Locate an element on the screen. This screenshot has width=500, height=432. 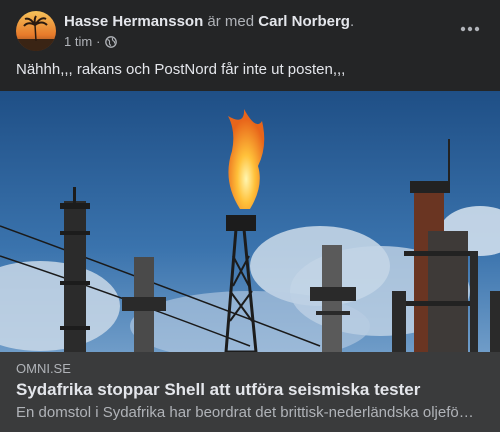
tagged-suffix: . is located at coordinates (352, 21).